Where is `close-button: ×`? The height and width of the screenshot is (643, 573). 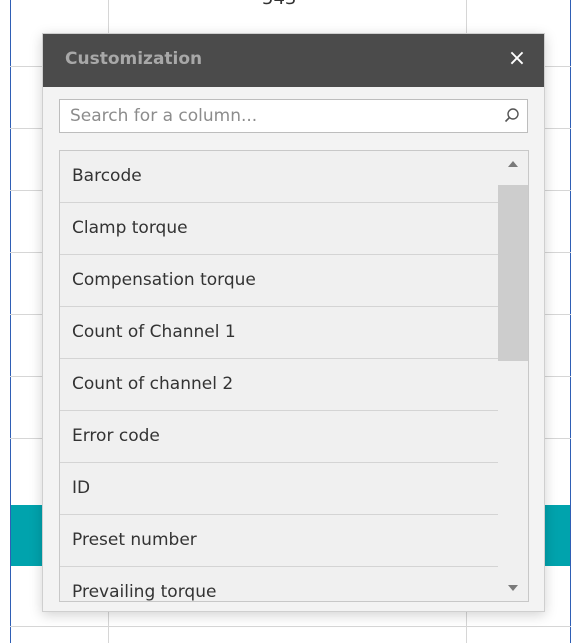
close-button: × is located at coordinates (517, 59).